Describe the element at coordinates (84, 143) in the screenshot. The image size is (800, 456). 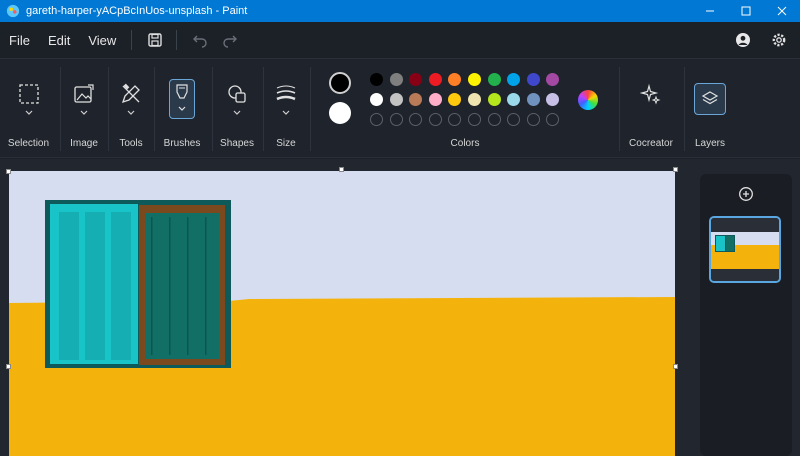
I see `image-label: Image` at that location.